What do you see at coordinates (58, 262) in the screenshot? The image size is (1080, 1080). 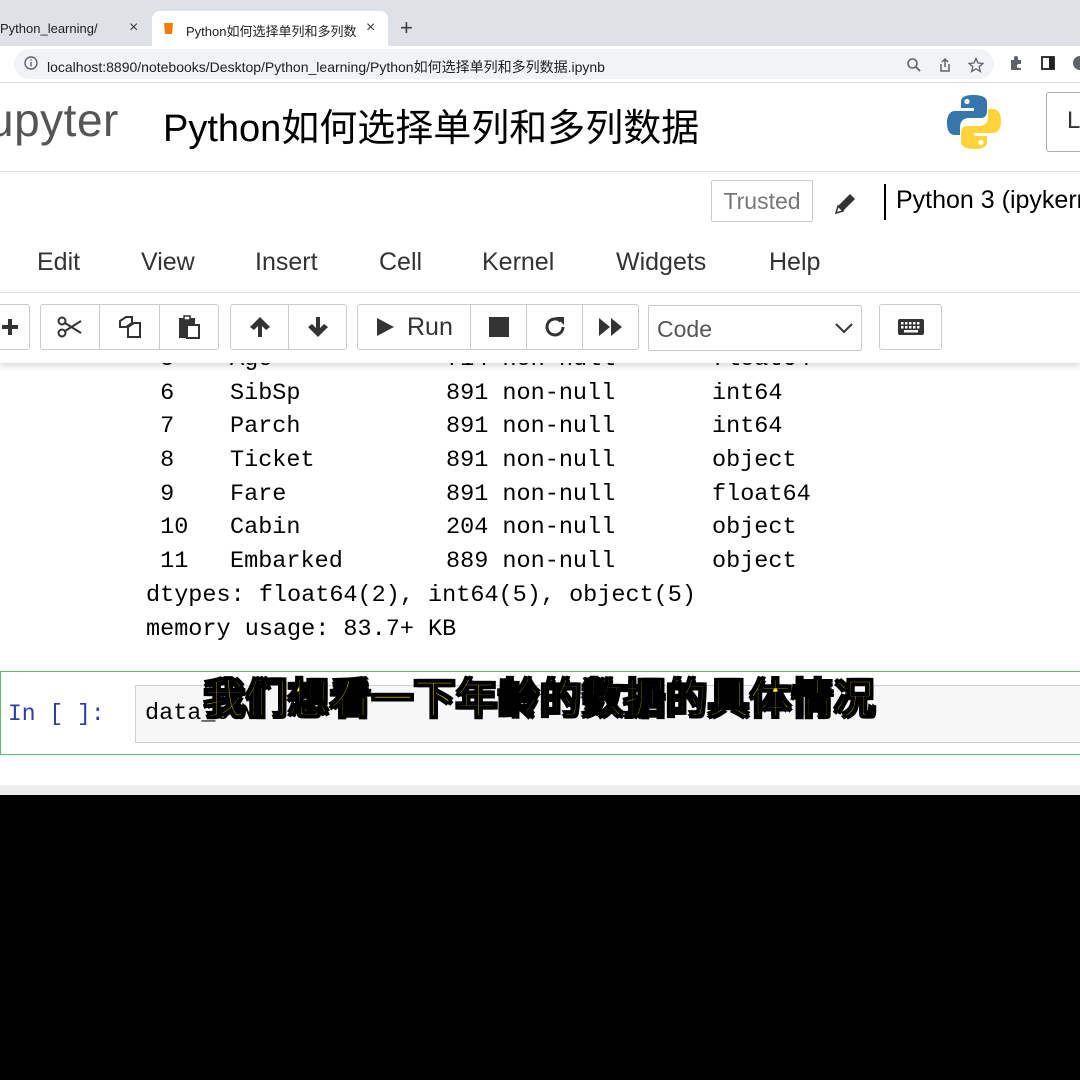 I see `menu-edit: Edit` at bounding box center [58, 262].